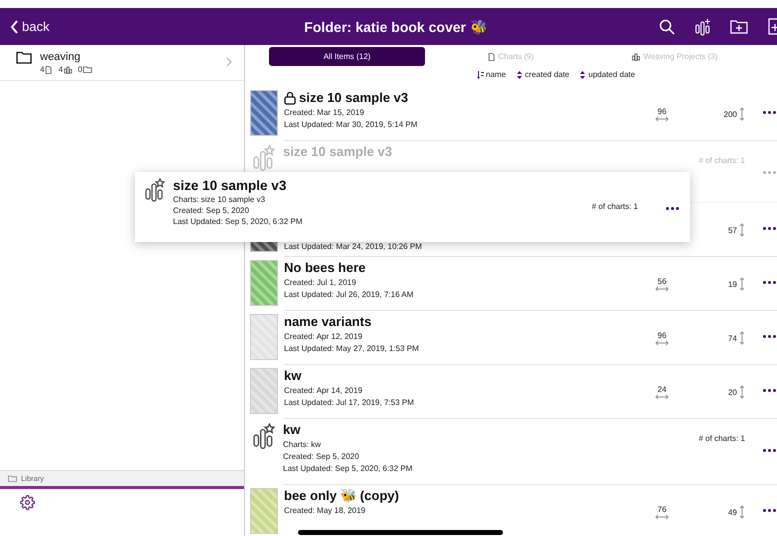  I want to click on back-button: back, so click(30, 26).